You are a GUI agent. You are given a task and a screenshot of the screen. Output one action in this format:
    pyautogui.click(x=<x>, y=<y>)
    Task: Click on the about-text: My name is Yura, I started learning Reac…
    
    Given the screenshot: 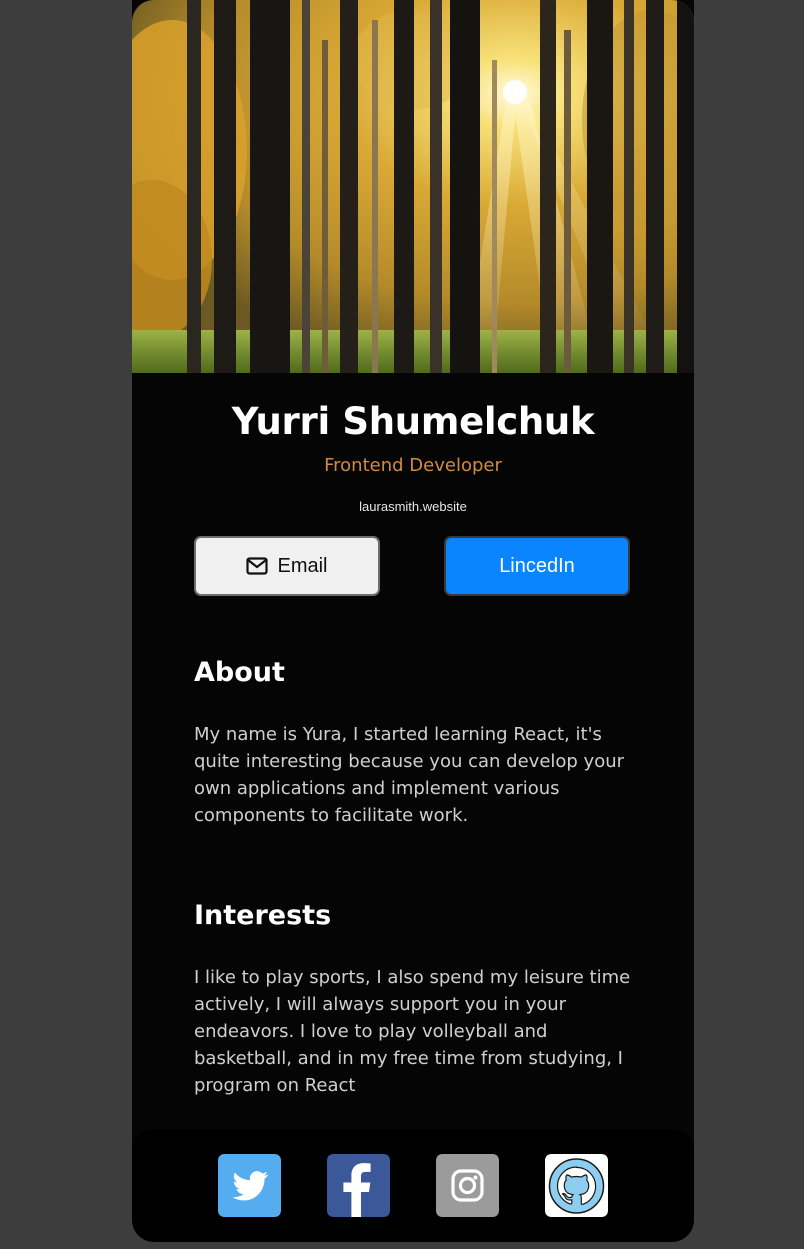 What is the action you would take?
    pyautogui.click(x=409, y=775)
    